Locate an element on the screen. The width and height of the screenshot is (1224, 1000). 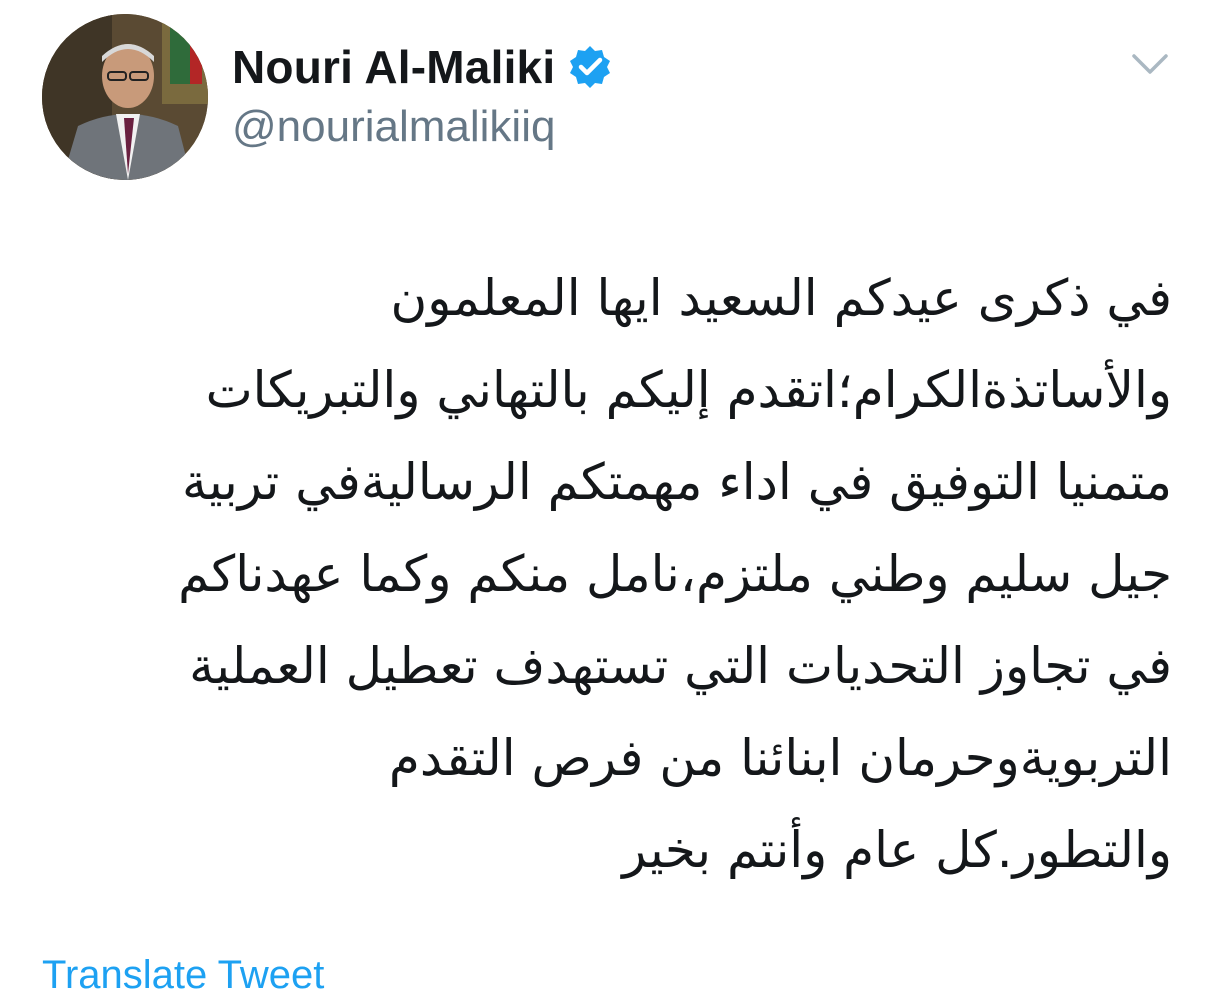
avatar-photo is located at coordinates (125, 97).